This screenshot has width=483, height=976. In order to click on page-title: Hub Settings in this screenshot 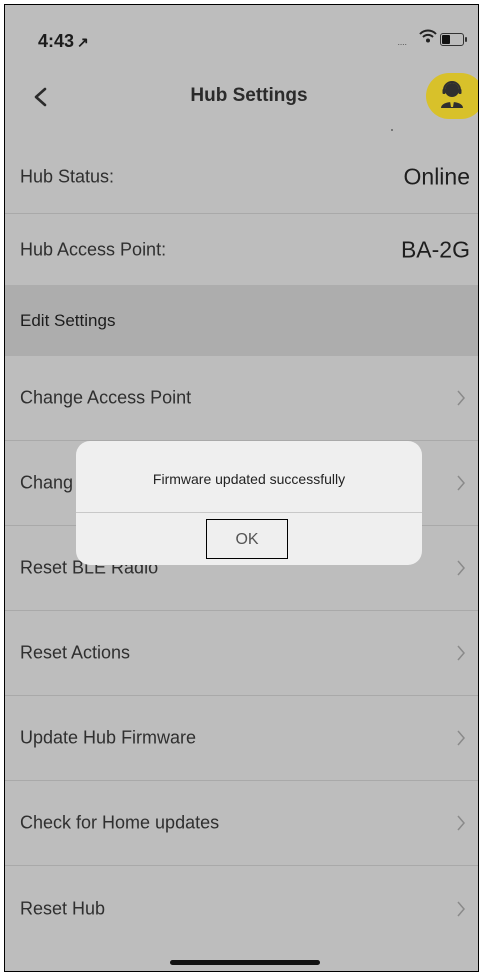, I will do `click(249, 95)`.